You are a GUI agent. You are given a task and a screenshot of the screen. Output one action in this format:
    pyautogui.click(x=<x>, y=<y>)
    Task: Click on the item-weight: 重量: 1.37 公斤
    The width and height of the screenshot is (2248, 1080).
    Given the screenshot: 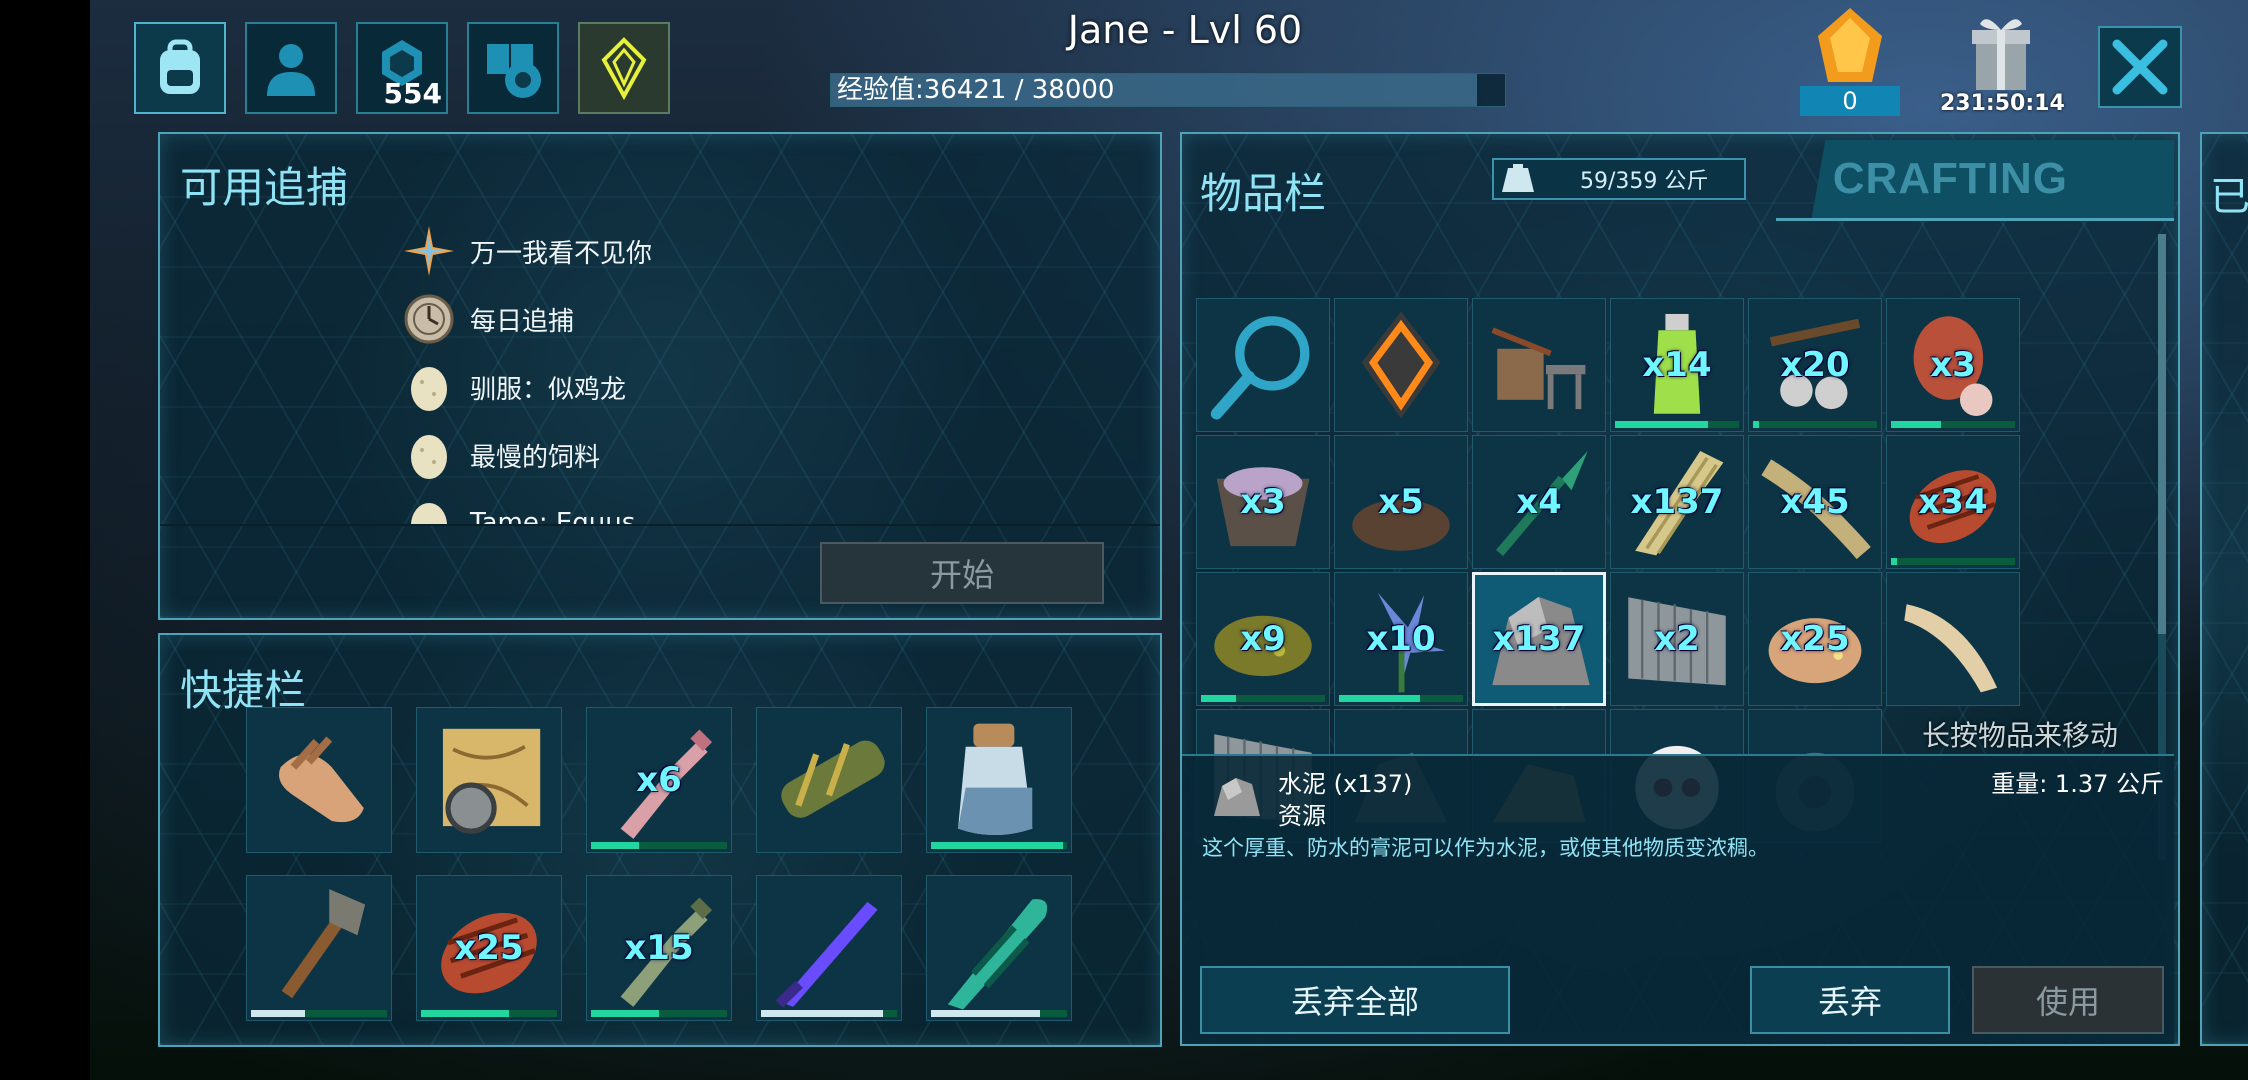 What is the action you would take?
    pyautogui.click(x=2077, y=784)
    